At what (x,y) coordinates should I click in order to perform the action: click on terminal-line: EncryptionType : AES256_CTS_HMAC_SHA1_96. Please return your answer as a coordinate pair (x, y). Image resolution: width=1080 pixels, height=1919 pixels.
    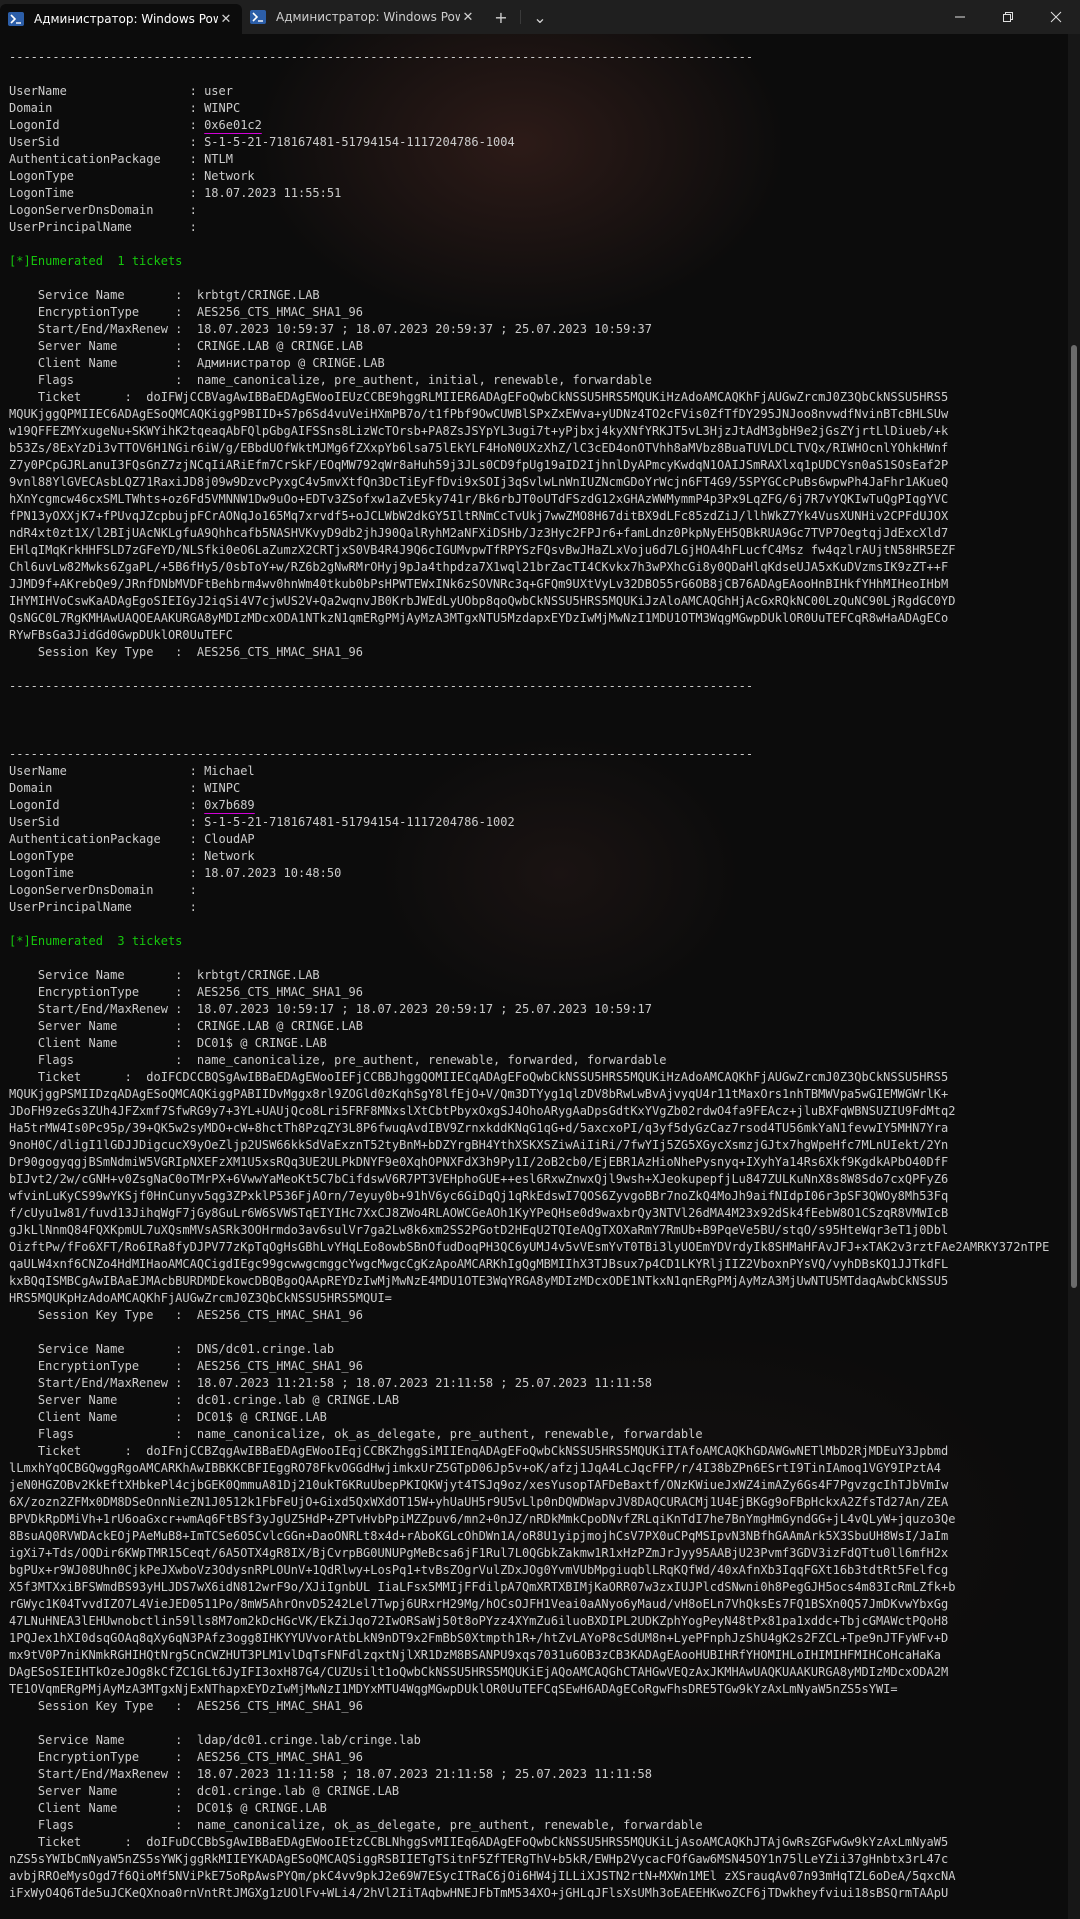
    Looking at the image, I should click on (529, 1366).